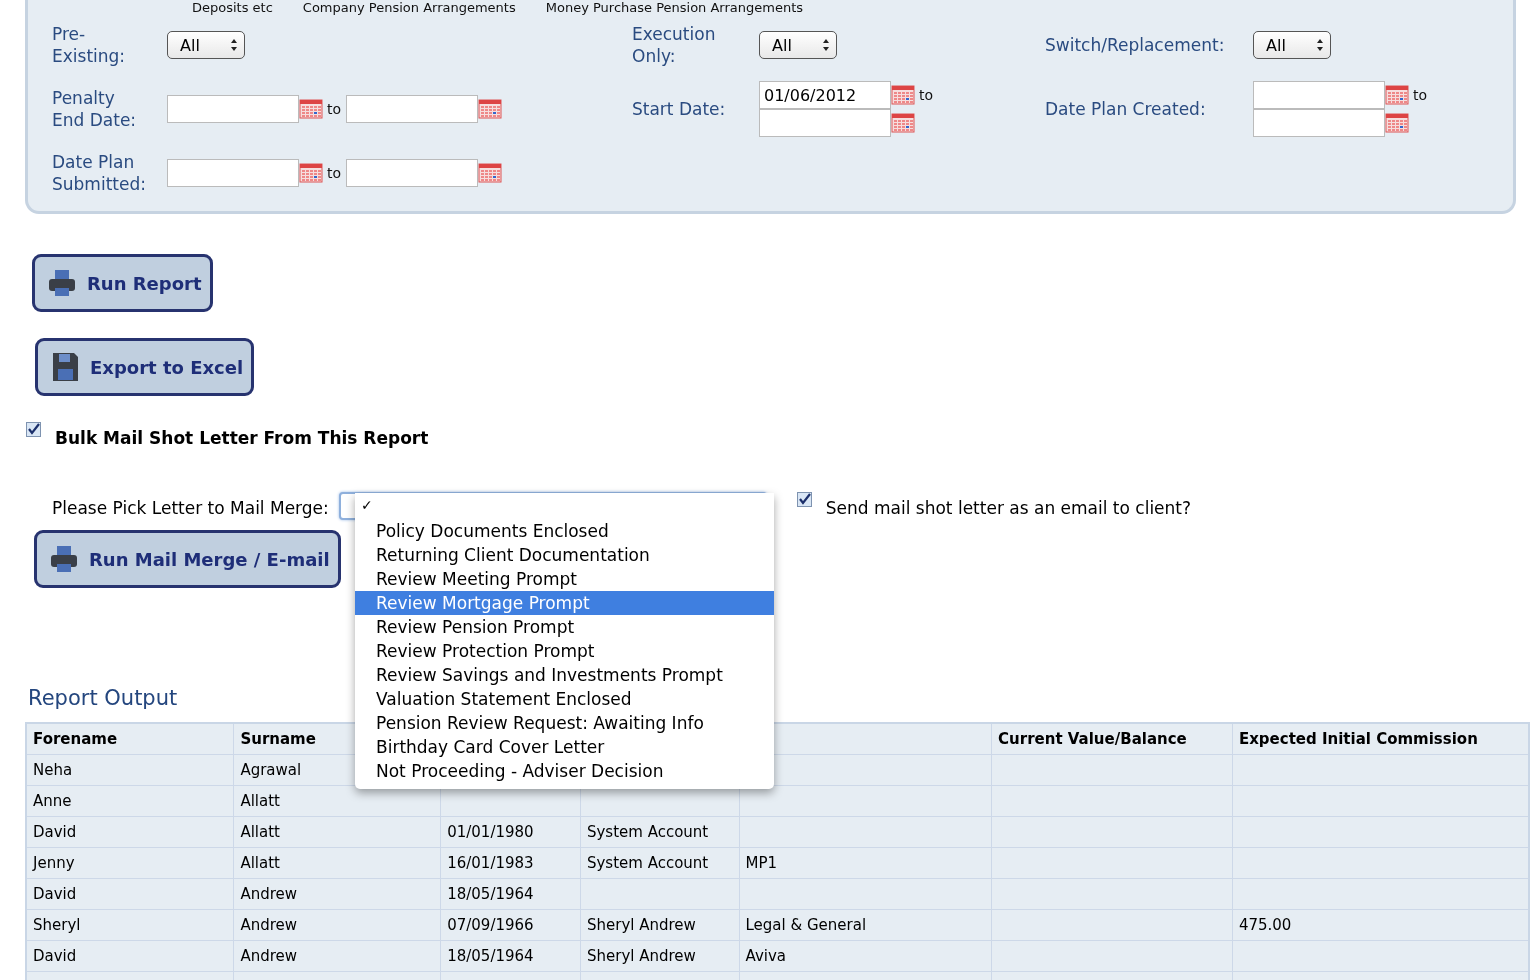 Image resolution: width=1530 pixels, height=980 pixels. What do you see at coordinates (1008, 507) in the screenshot?
I see `checkbox-label: Send mail shot letter as an email to client?` at bounding box center [1008, 507].